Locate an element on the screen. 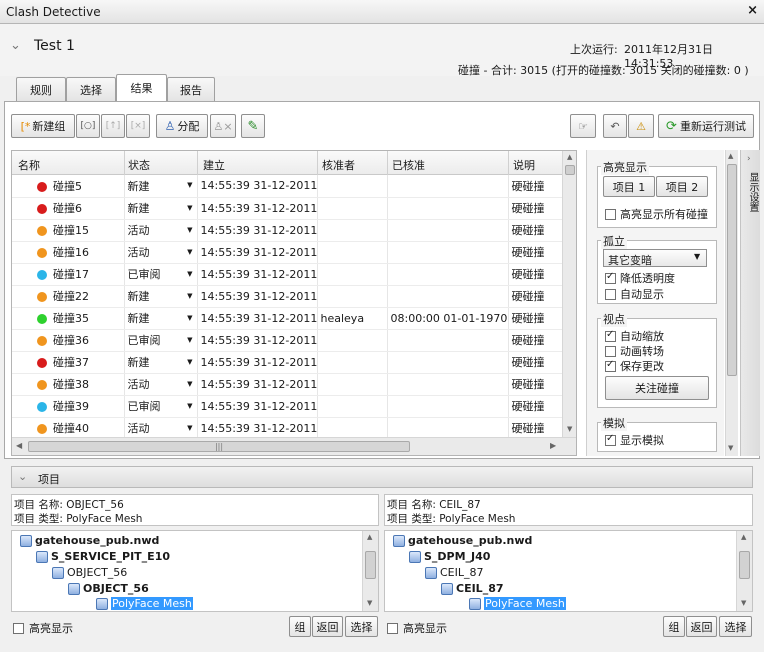  comment-icon: ✎ is located at coordinates (253, 126).